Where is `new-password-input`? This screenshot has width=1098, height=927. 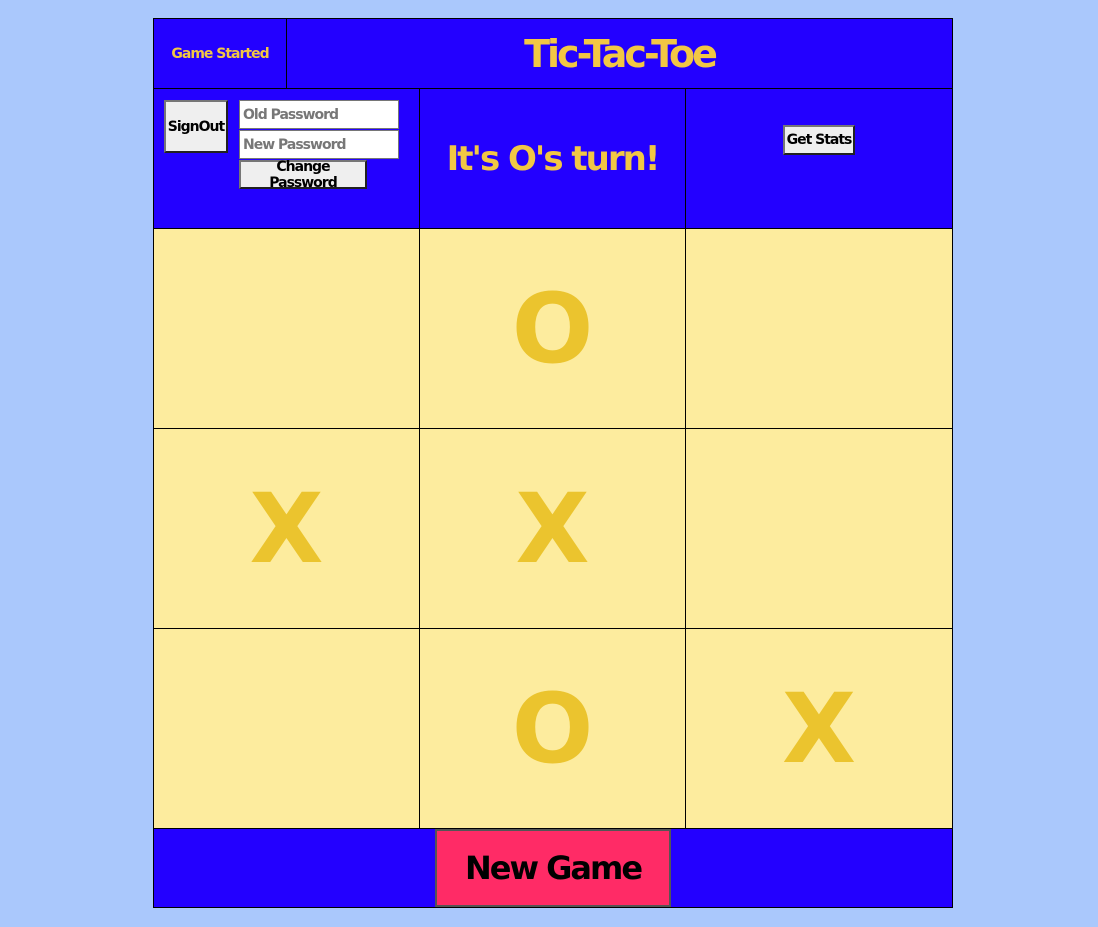 new-password-input is located at coordinates (319, 144).